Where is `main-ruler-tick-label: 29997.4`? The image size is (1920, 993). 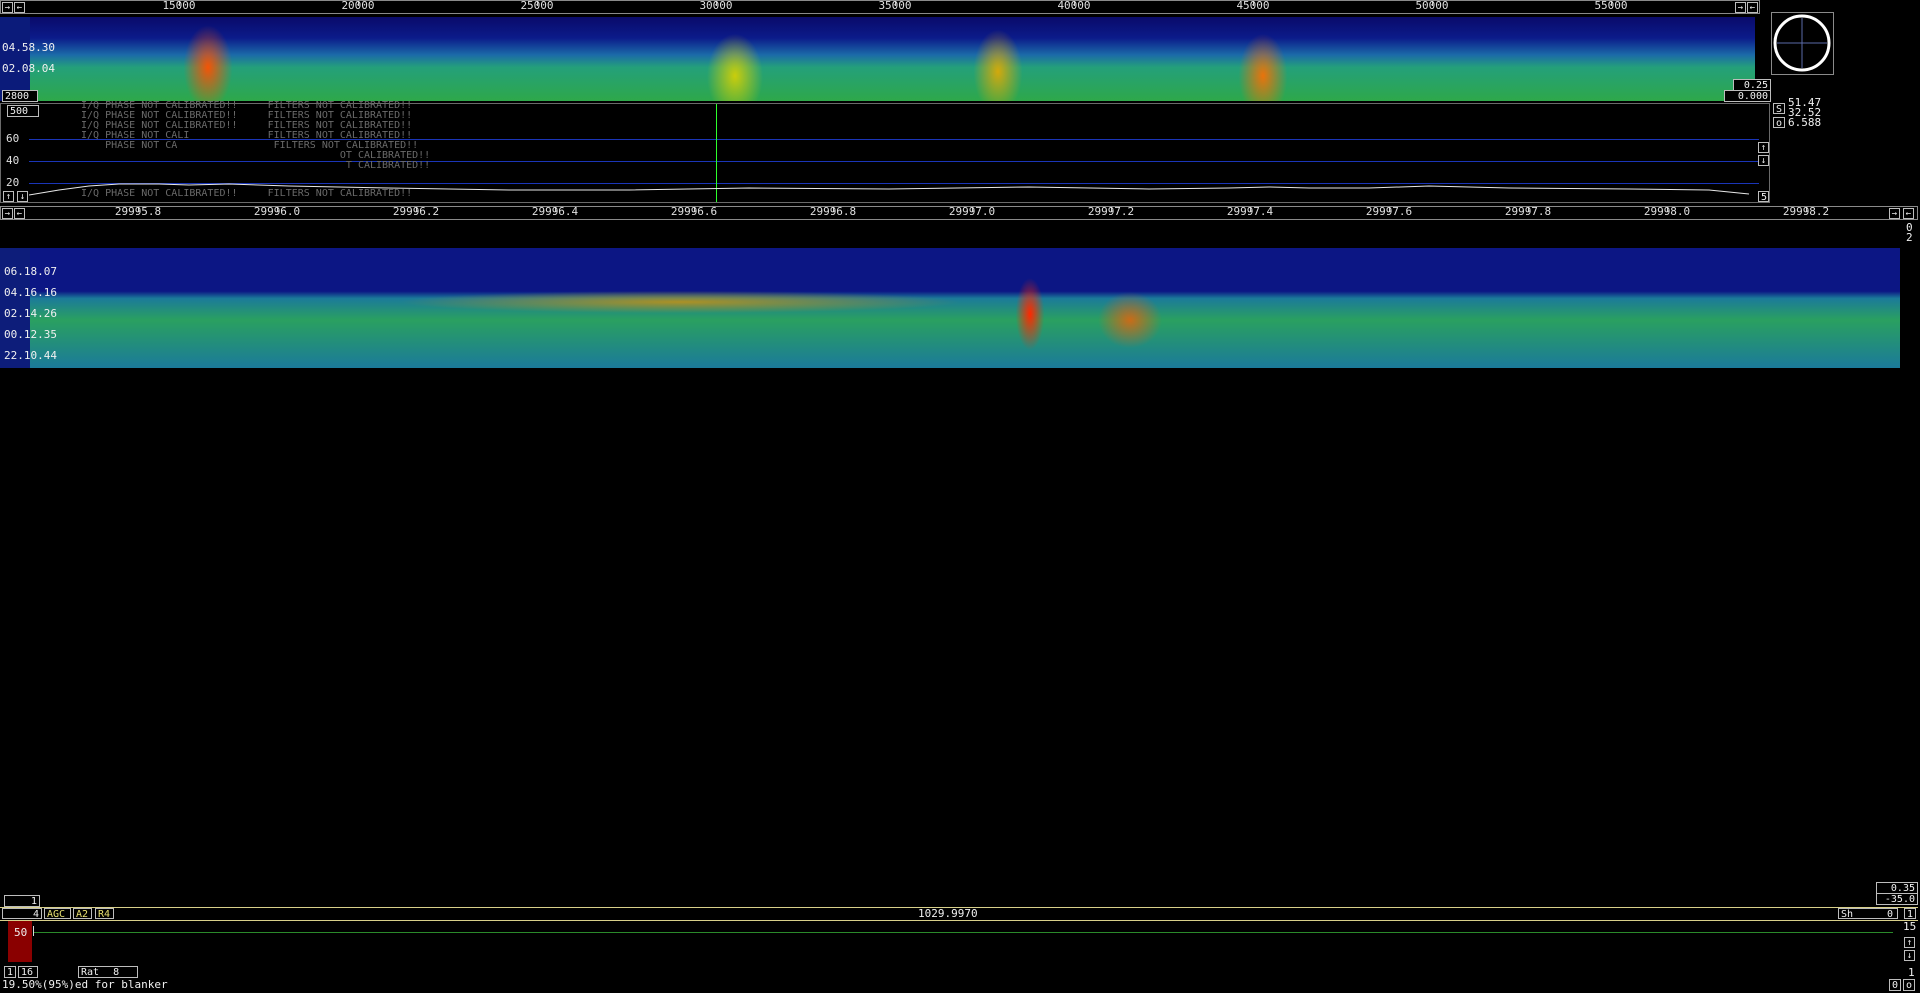
main-ruler-tick-label: 29997.4 is located at coordinates (1250, 211).